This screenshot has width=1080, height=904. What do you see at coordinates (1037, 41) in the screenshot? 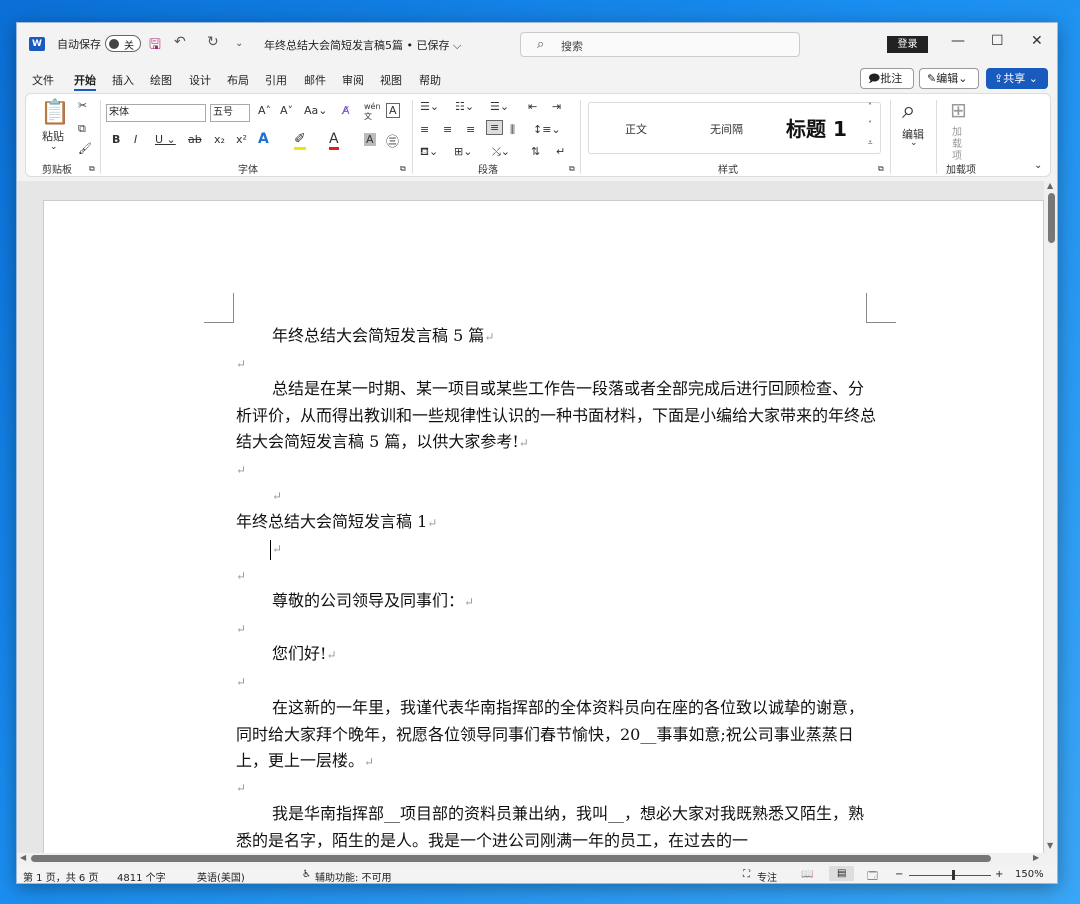
I see `close-icon: ✕` at bounding box center [1037, 41].